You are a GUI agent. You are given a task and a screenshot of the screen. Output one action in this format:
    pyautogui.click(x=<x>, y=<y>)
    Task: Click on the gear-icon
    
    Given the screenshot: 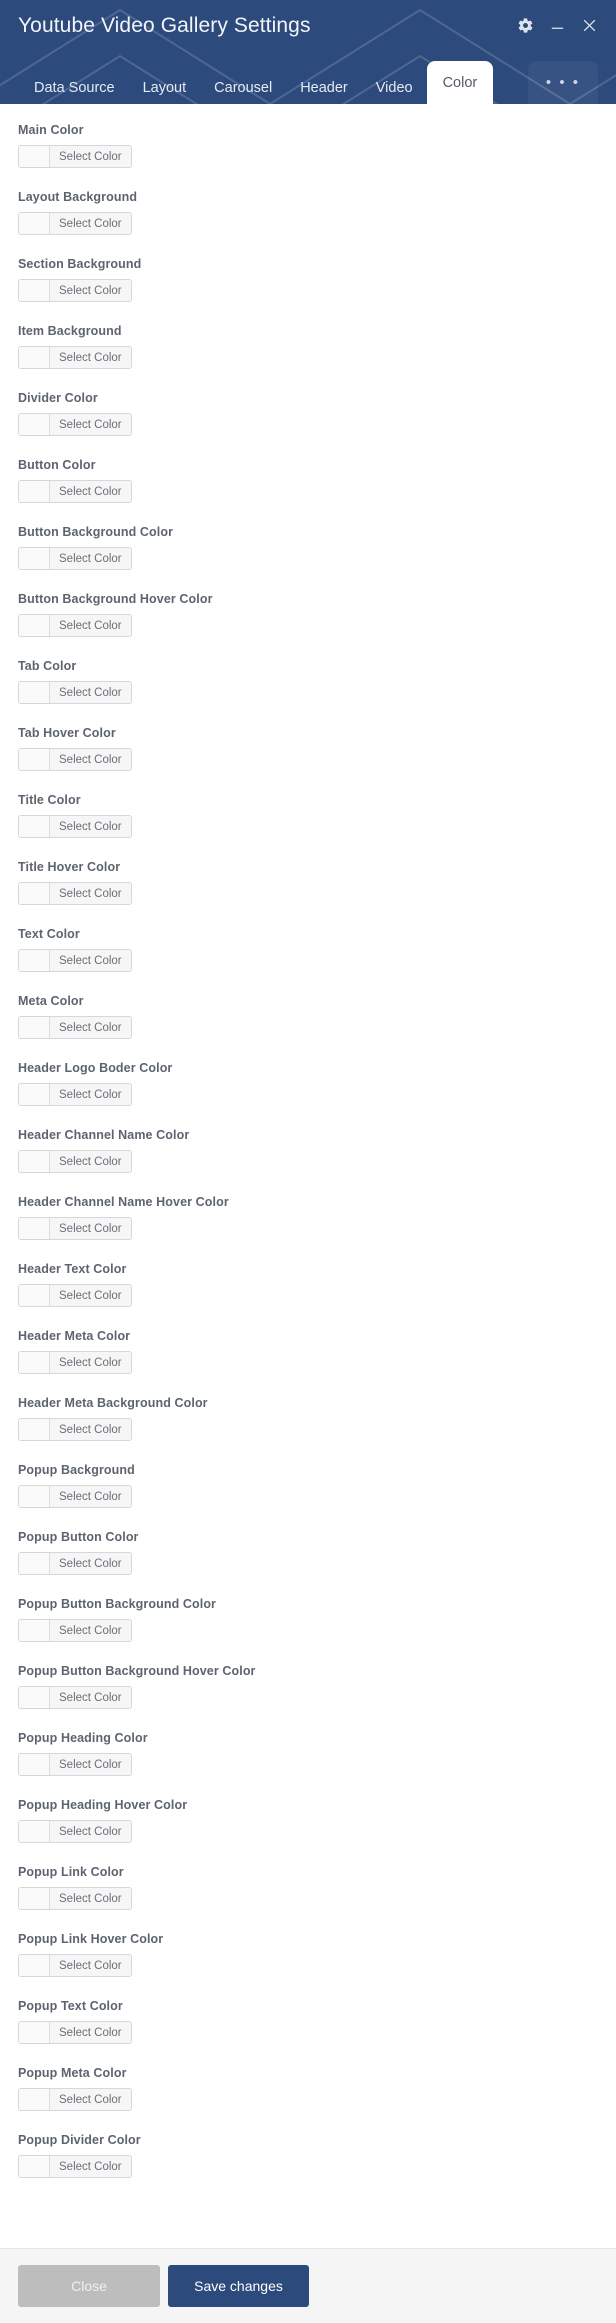 What is the action you would take?
    pyautogui.click(x=525, y=25)
    